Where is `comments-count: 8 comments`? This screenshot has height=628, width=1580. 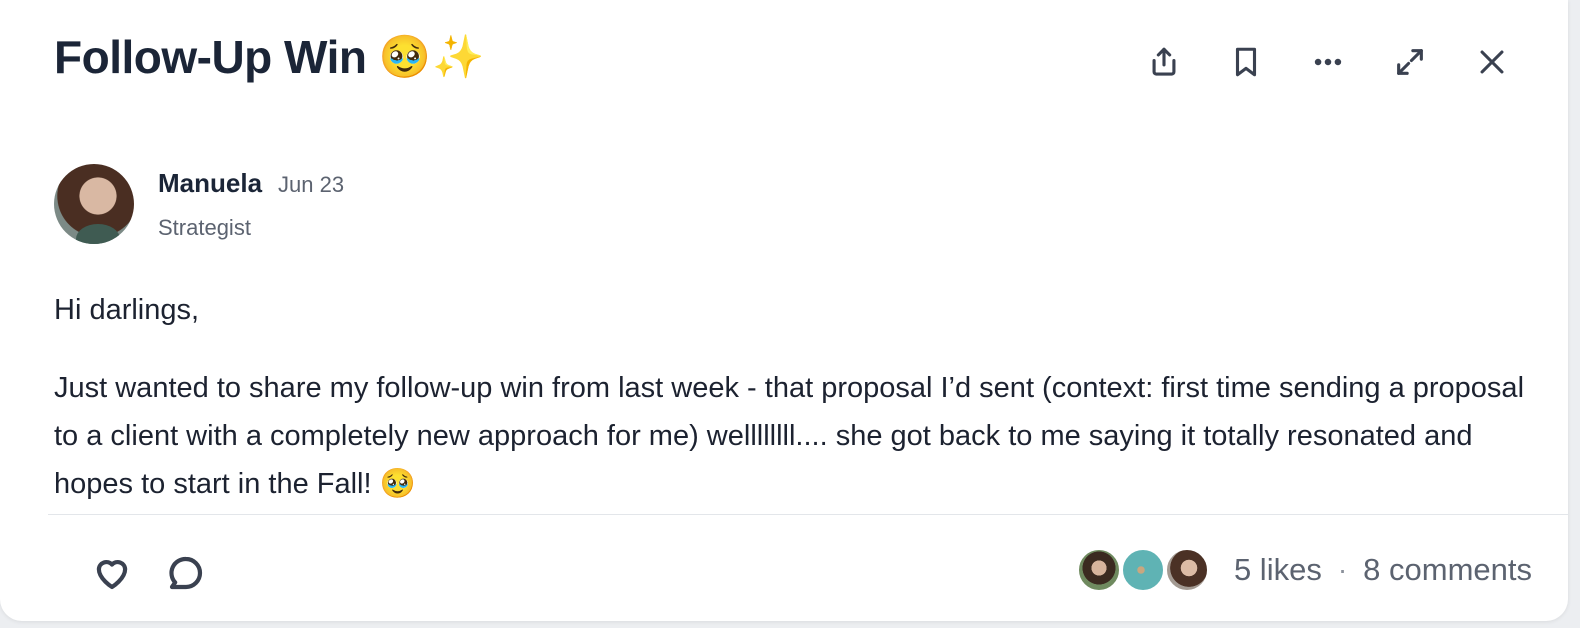 comments-count: 8 comments is located at coordinates (1447, 570).